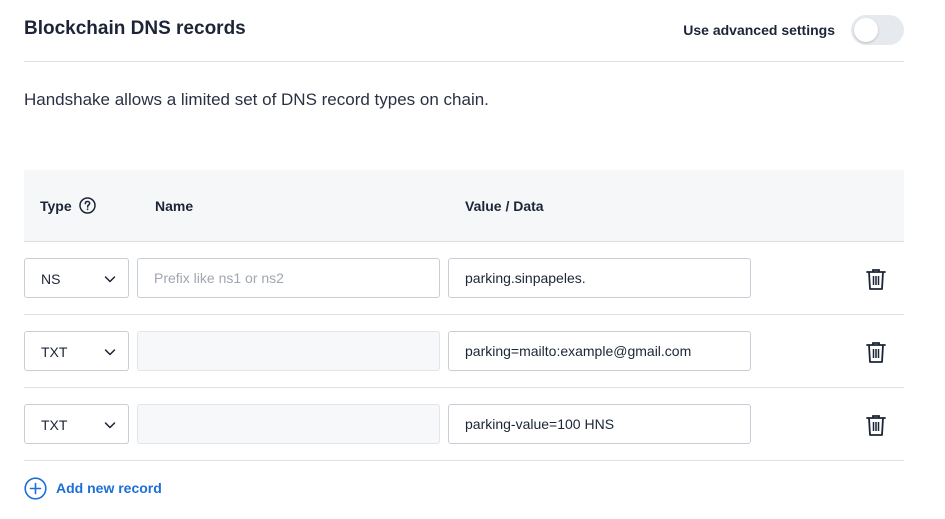 The width and height of the screenshot is (945, 519). What do you see at coordinates (109, 488) in the screenshot?
I see `add-new-record-label: Add new record` at bounding box center [109, 488].